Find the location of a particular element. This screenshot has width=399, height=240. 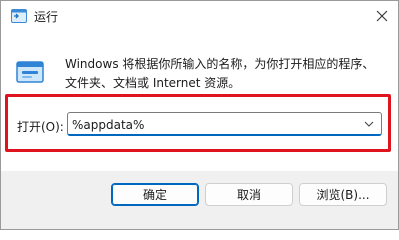

run-app-icon is located at coordinates (19, 16).